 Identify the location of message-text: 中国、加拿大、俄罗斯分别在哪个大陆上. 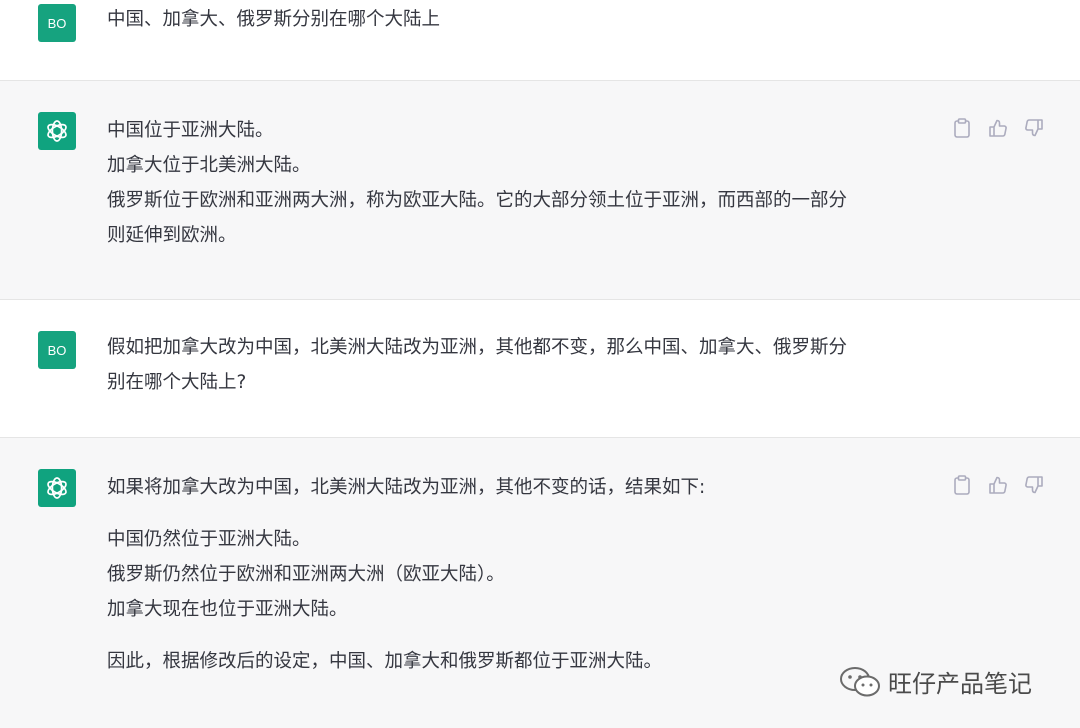
(517, 19).